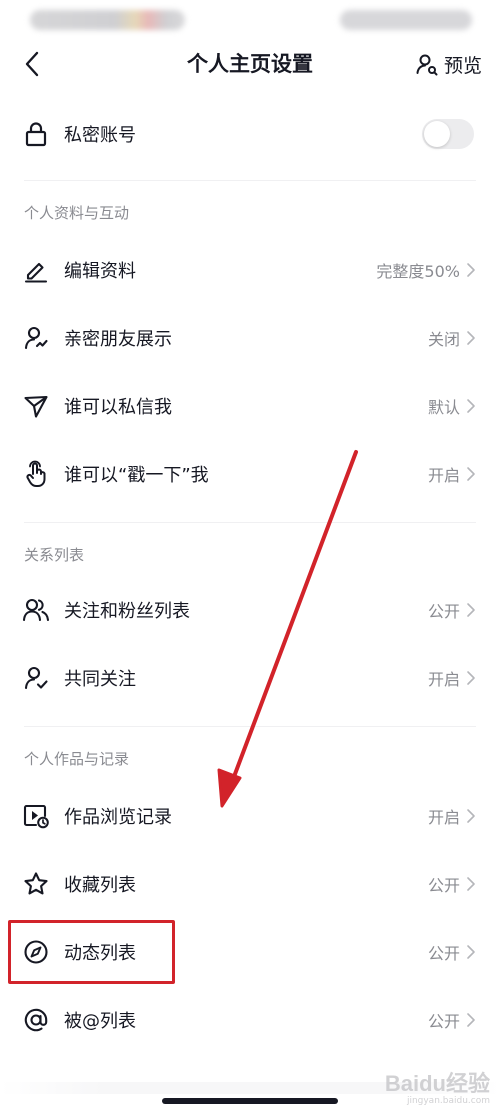  Describe the element at coordinates (406, 20) in the screenshot. I see `status-bar-right-blurred` at that location.